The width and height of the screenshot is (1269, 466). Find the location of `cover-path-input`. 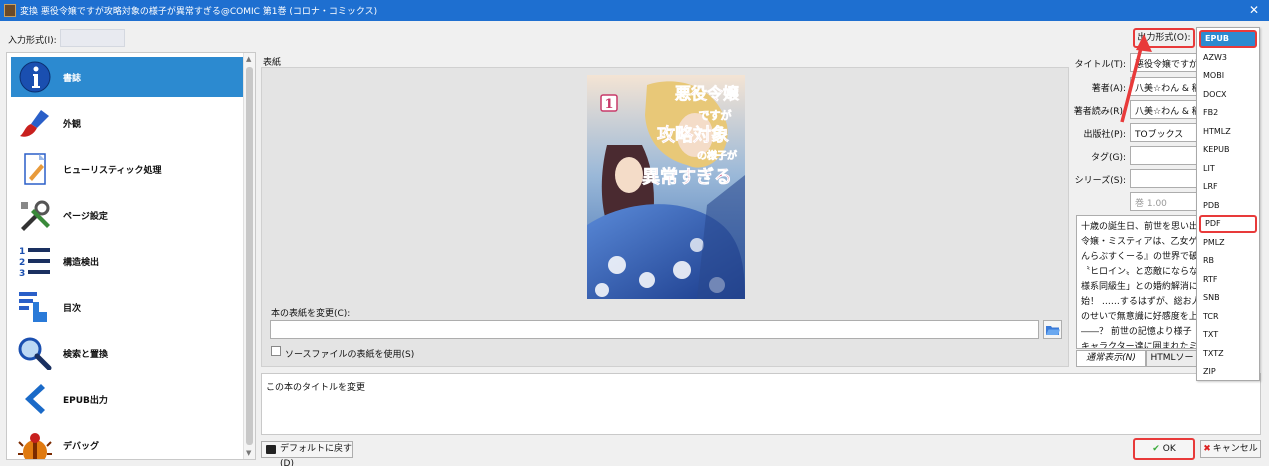

cover-path-input is located at coordinates (654, 329).